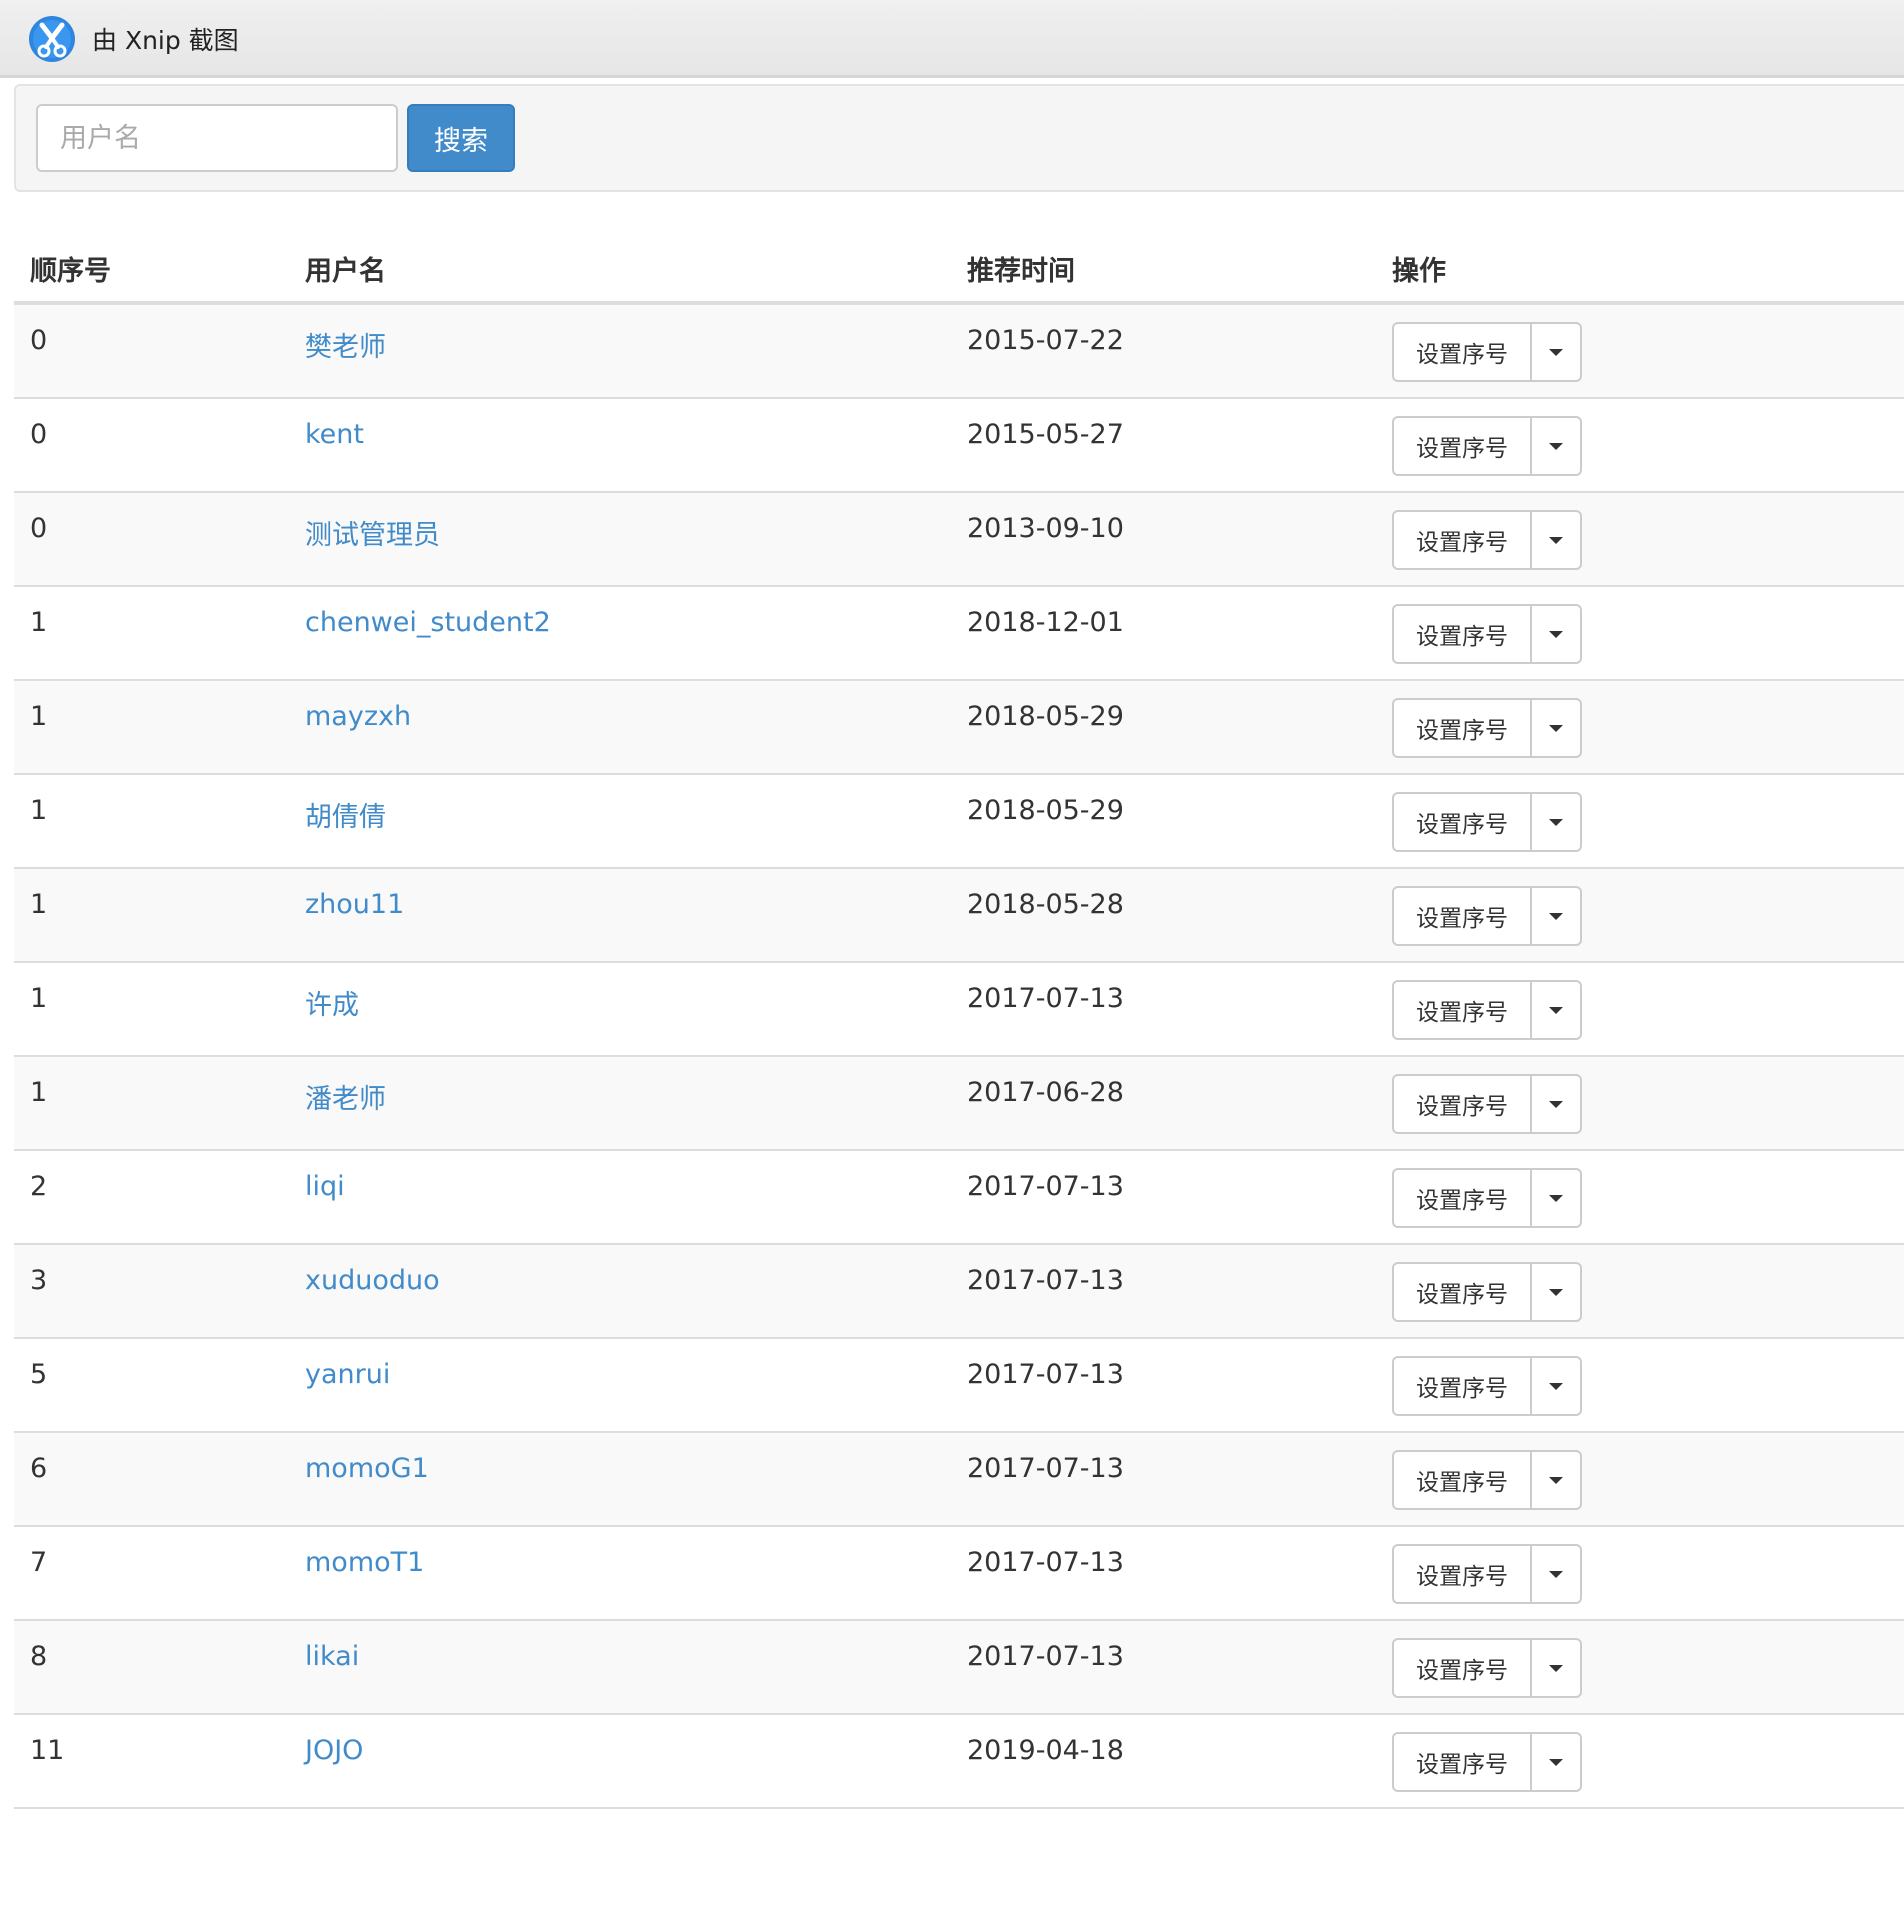 This screenshot has width=1904, height=1930. Describe the element at coordinates (345, 1096) in the screenshot. I see `username-link: 潘老师` at that location.